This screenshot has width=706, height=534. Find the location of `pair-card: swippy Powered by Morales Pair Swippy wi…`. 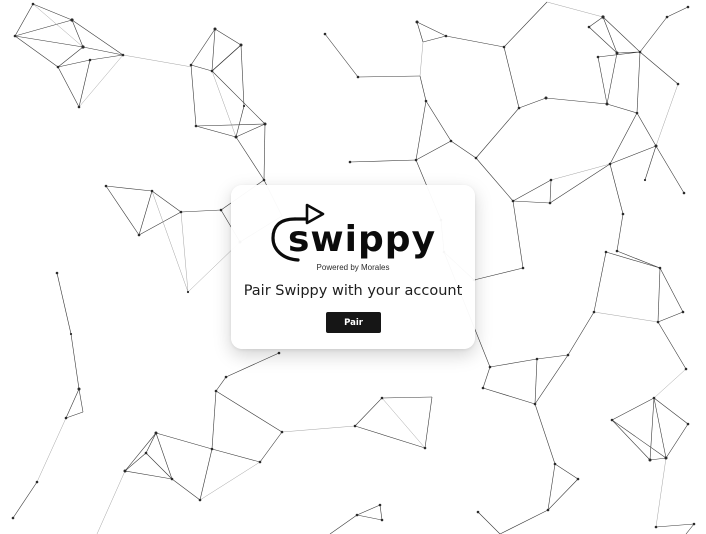

pair-card: swippy Powered by Morales Pair Swippy wi… is located at coordinates (353, 267).